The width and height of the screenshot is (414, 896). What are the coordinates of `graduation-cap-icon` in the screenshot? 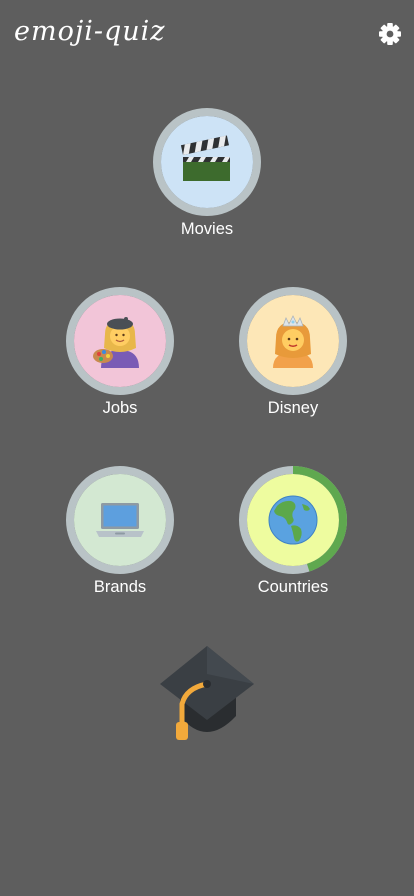 It's located at (207, 693).